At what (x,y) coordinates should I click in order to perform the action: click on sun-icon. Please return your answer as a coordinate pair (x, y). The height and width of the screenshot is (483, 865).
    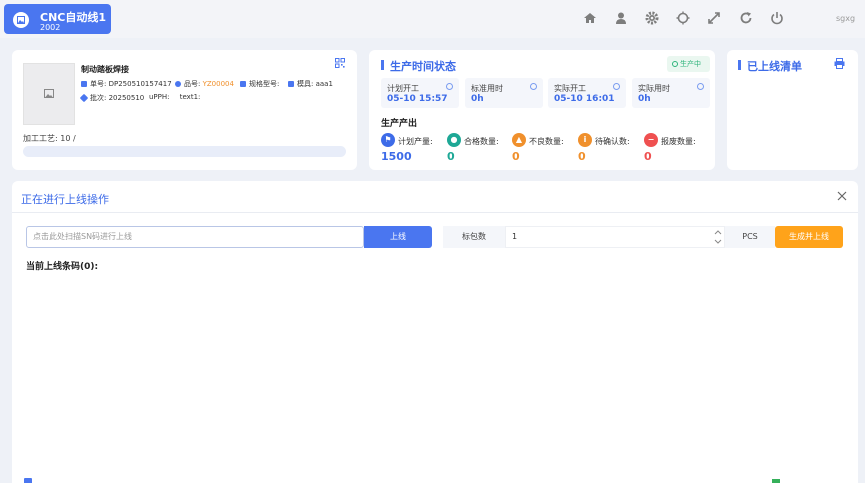
    Looking at the image, I should click on (683, 18).